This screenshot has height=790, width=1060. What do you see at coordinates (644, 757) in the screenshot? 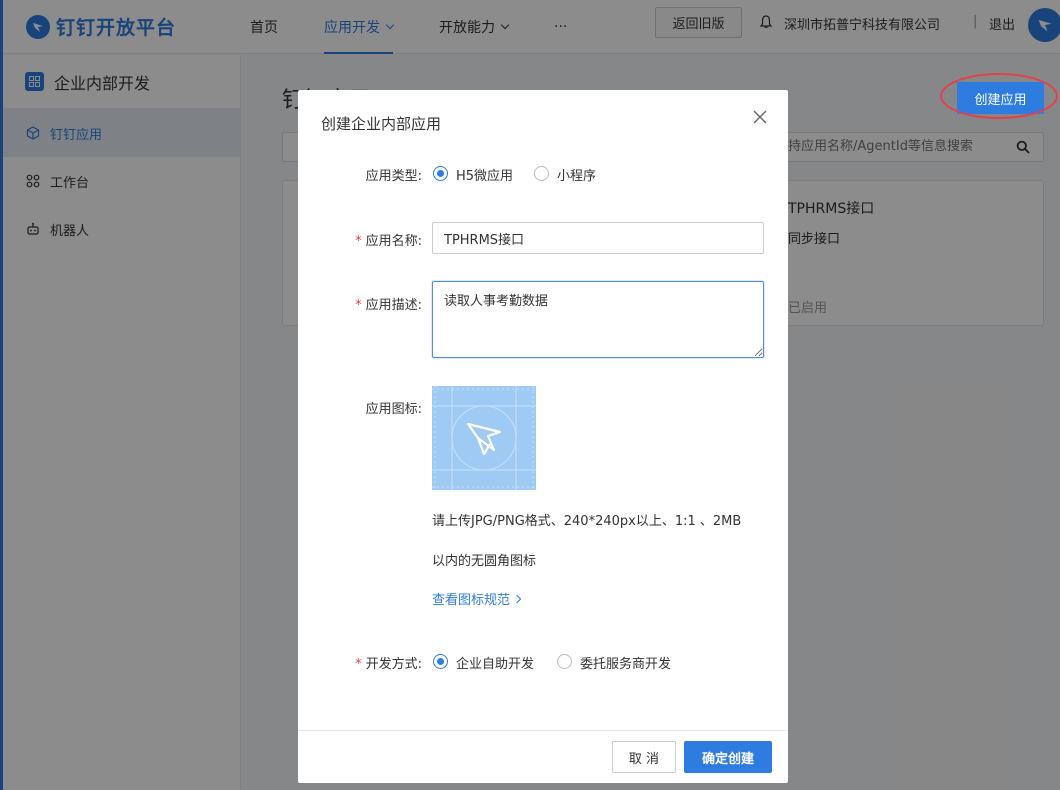
I see `cancel-button: 取 消` at bounding box center [644, 757].